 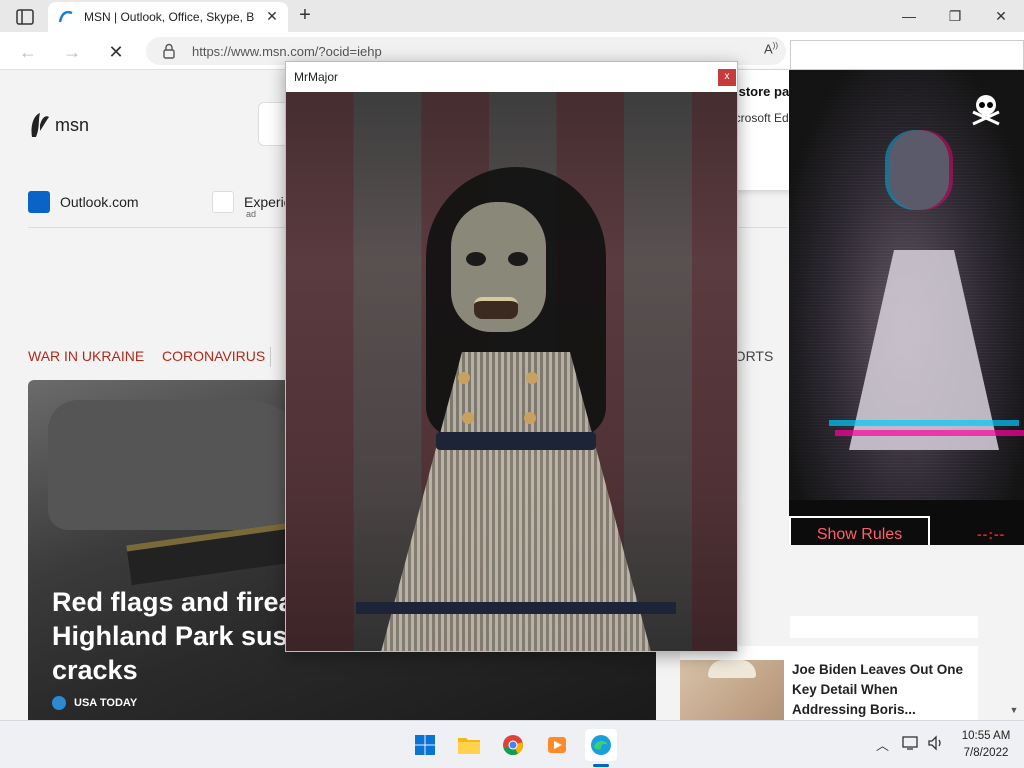 I want to click on minimize-button: —, so click(x=909, y=16).